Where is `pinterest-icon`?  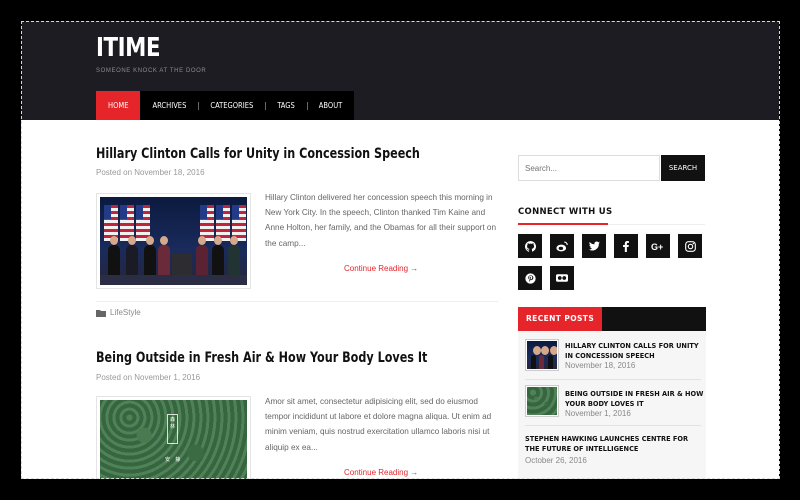 pinterest-icon is located at coordinates (530, 278).